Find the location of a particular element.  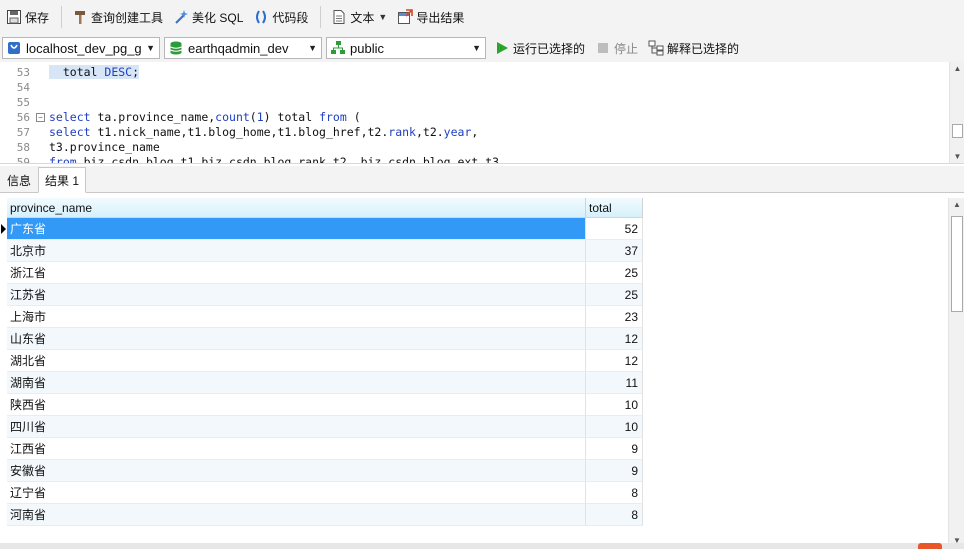

text-view-button: 文本 ▼ is located at coordinates (359, 17).